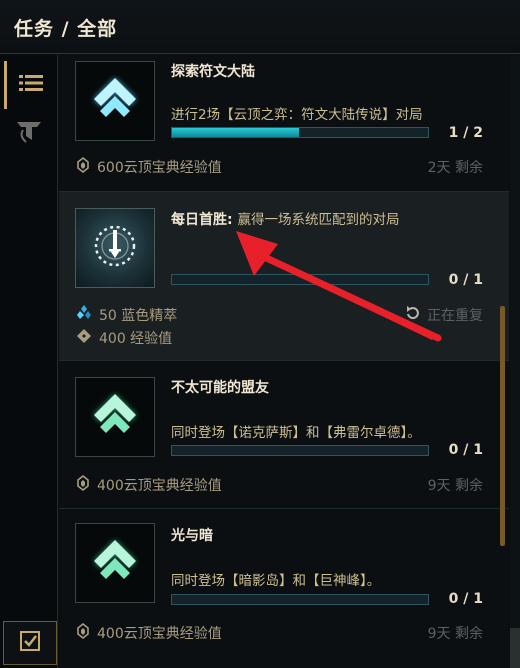  I want to click on window-corner, so click(515, 648).